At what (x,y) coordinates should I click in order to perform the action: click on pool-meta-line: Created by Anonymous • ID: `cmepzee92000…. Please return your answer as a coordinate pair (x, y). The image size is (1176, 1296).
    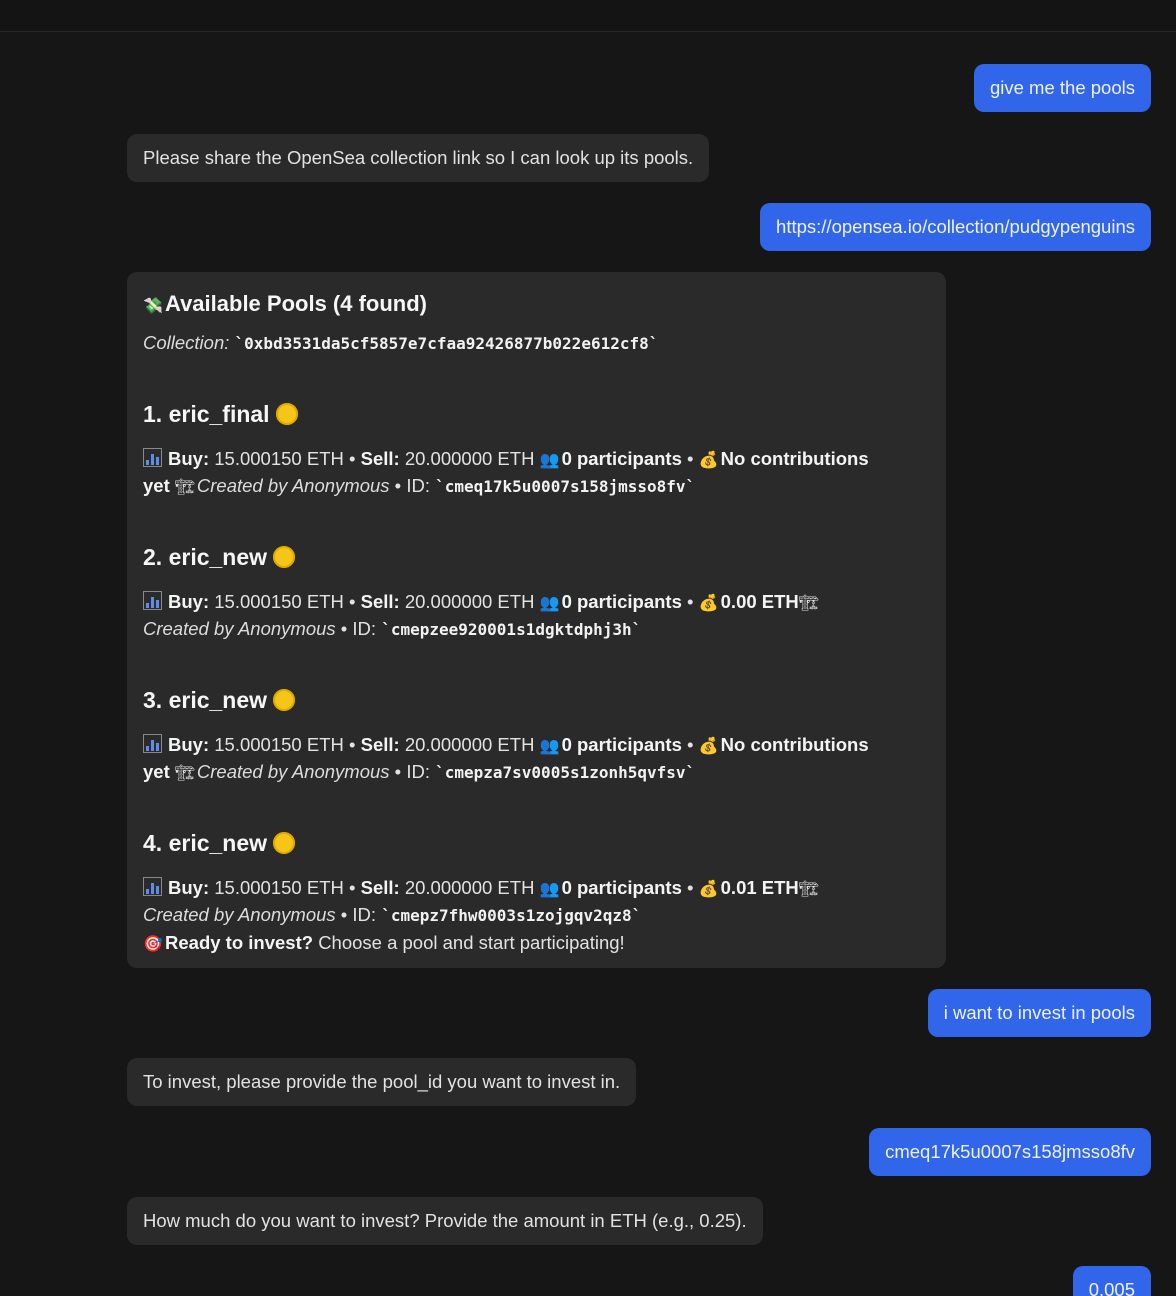
    Looking at the image, I should click on (392, 628).